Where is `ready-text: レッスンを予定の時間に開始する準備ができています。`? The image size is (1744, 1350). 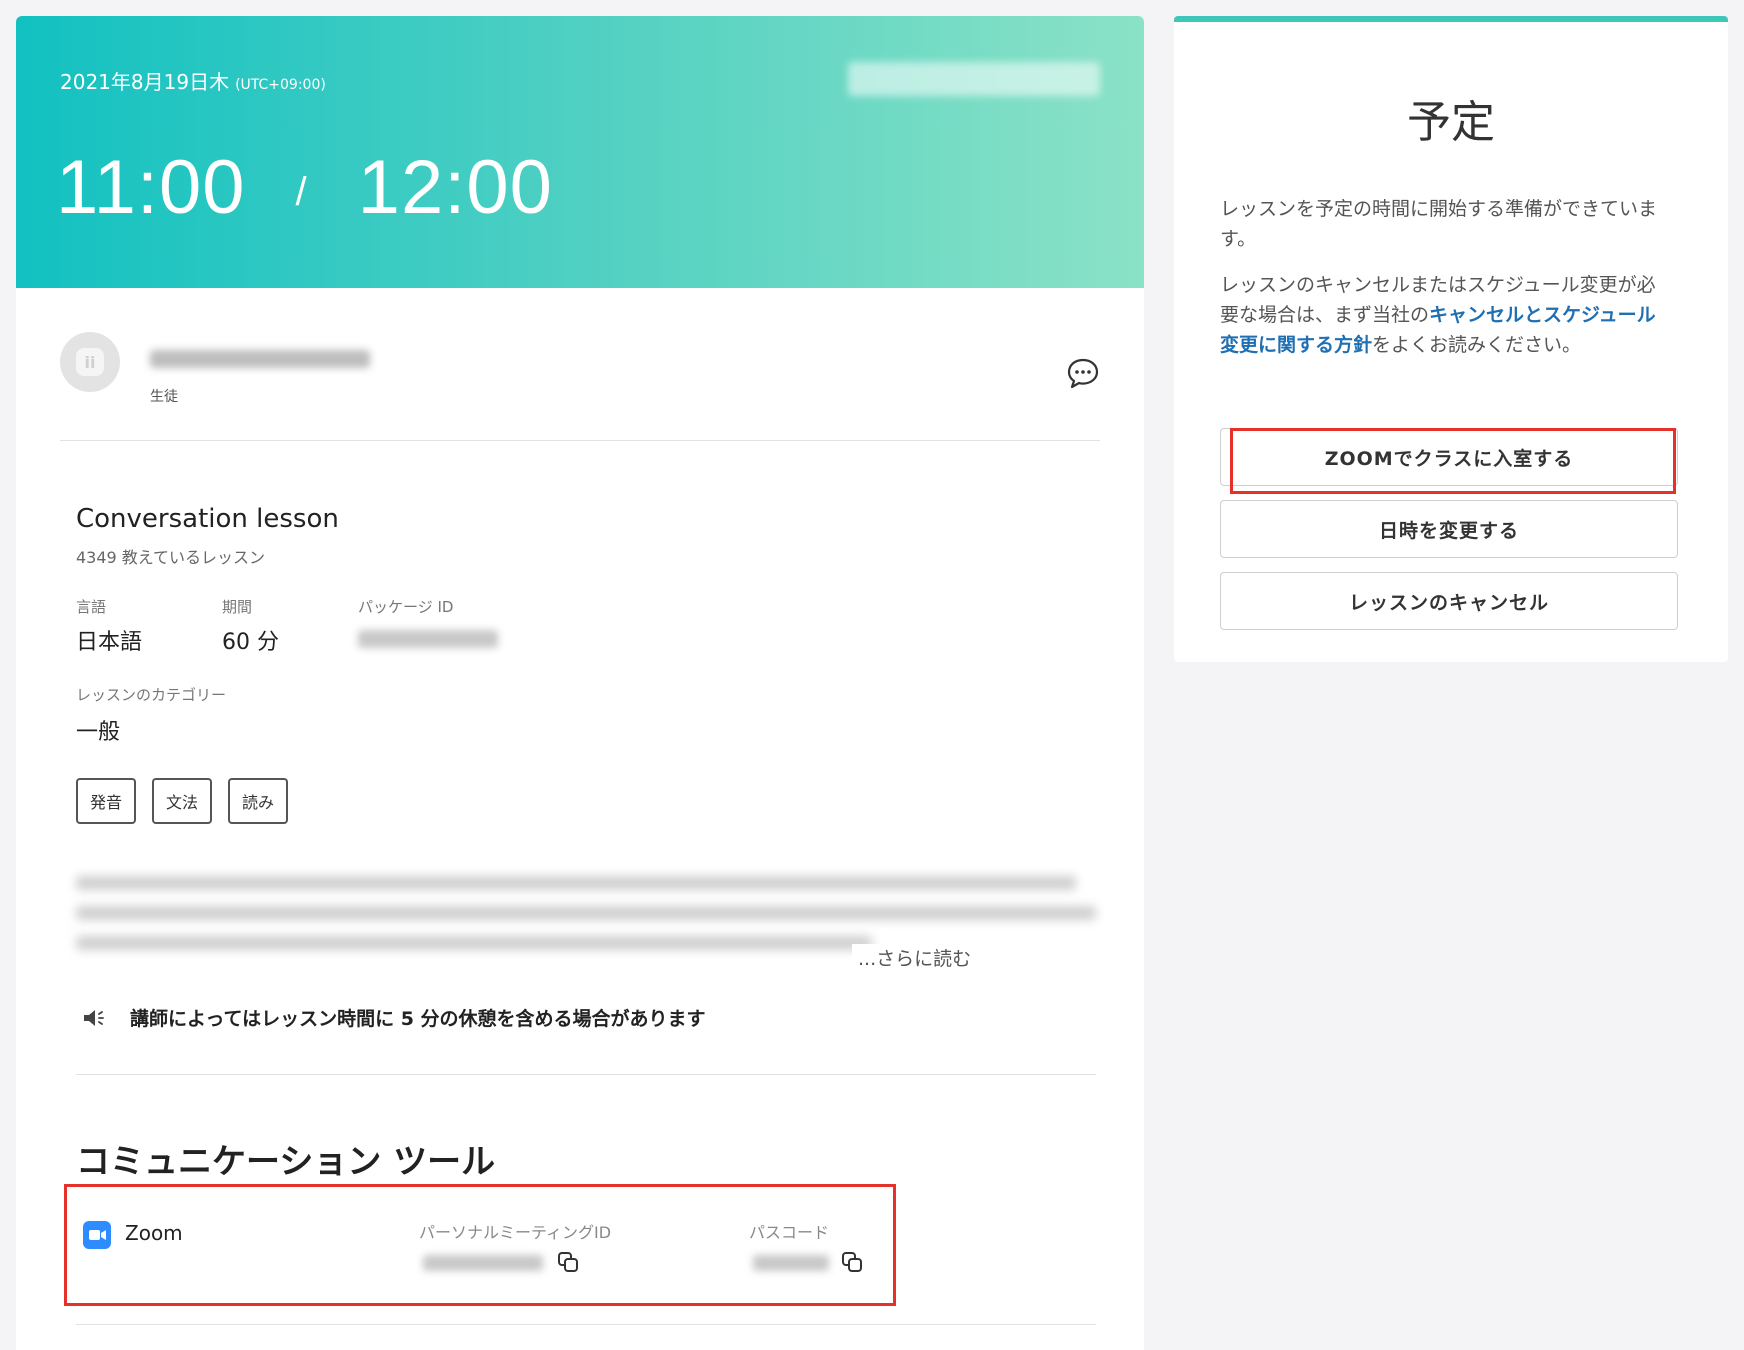
ready-text: レッスンを予定の時間に開始する準備ができています。 is located at coordinates (1439, 224).